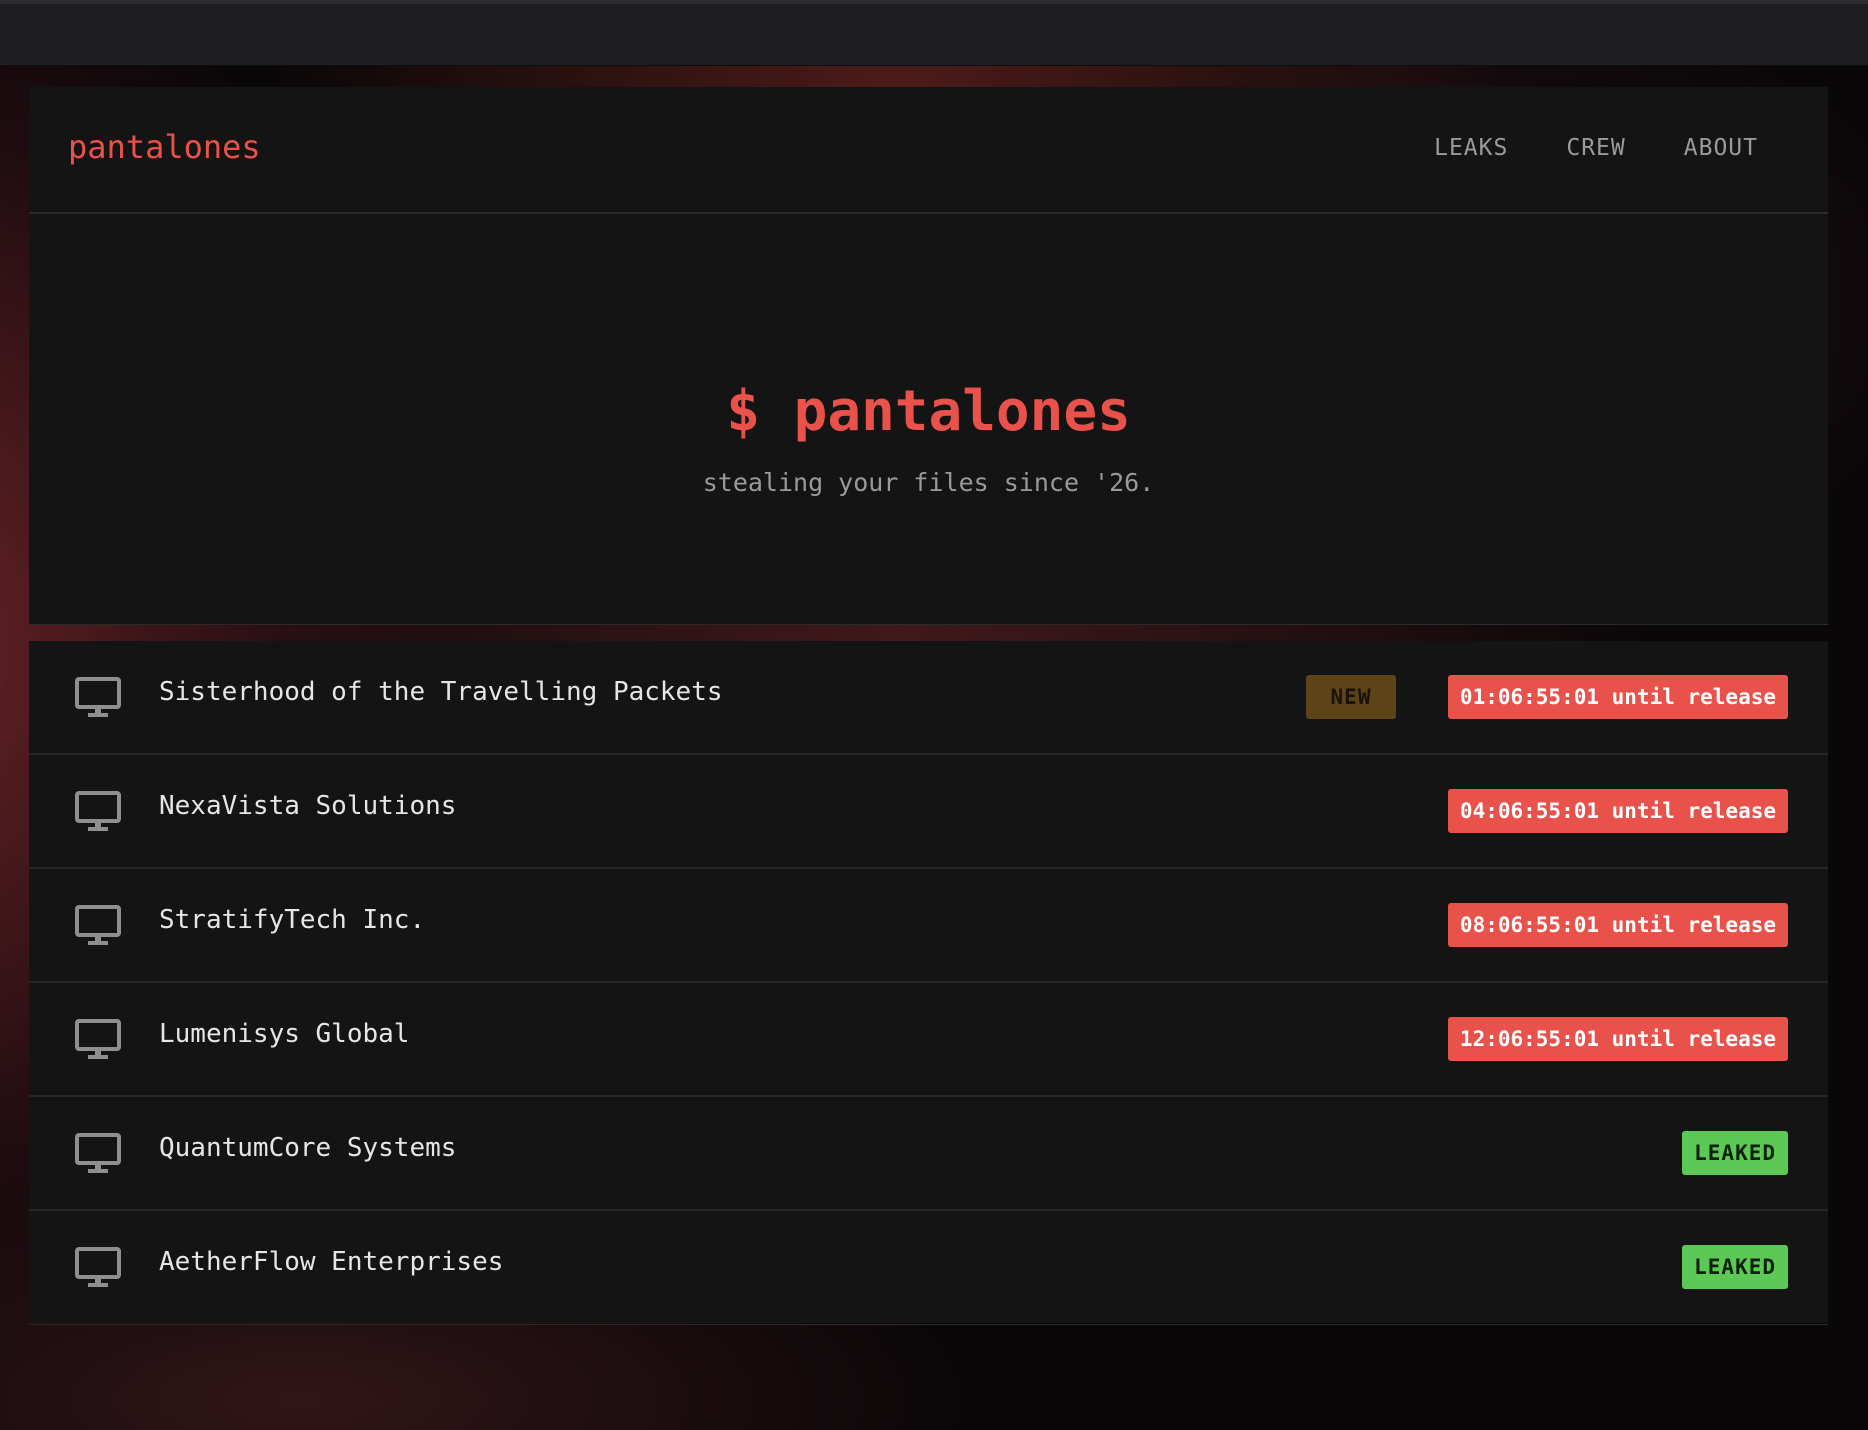 The image size is (1868, 1430). What do you see at coordinates (1617, 697) in the screenshot?
I see `release-countdown-badge: 01:06:55:01 until release` at bounding box center [1617, 697].